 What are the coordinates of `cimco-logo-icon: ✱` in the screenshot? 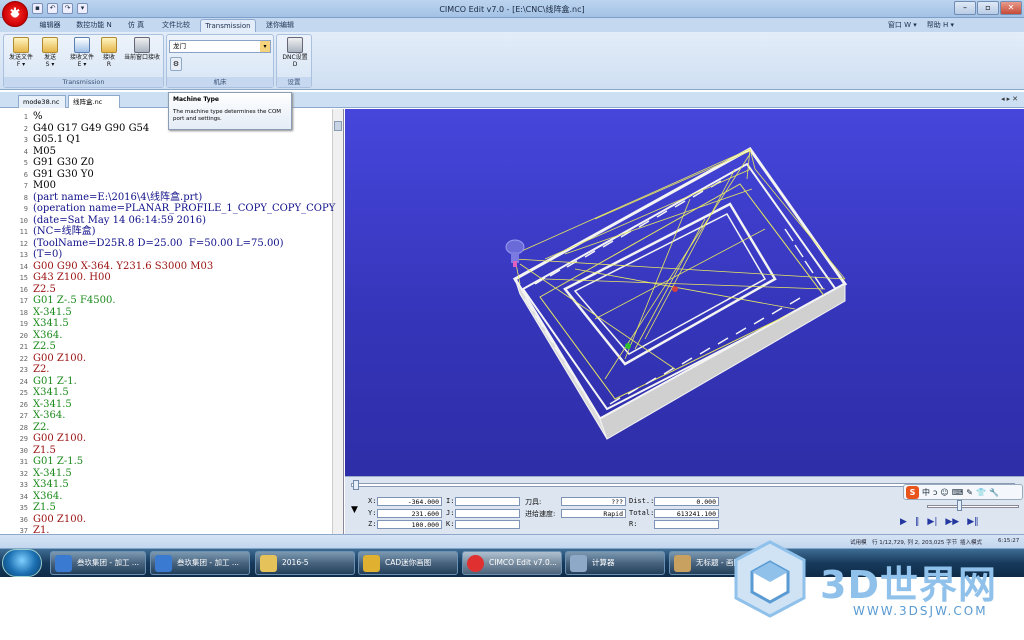 It's located at (15, 14).